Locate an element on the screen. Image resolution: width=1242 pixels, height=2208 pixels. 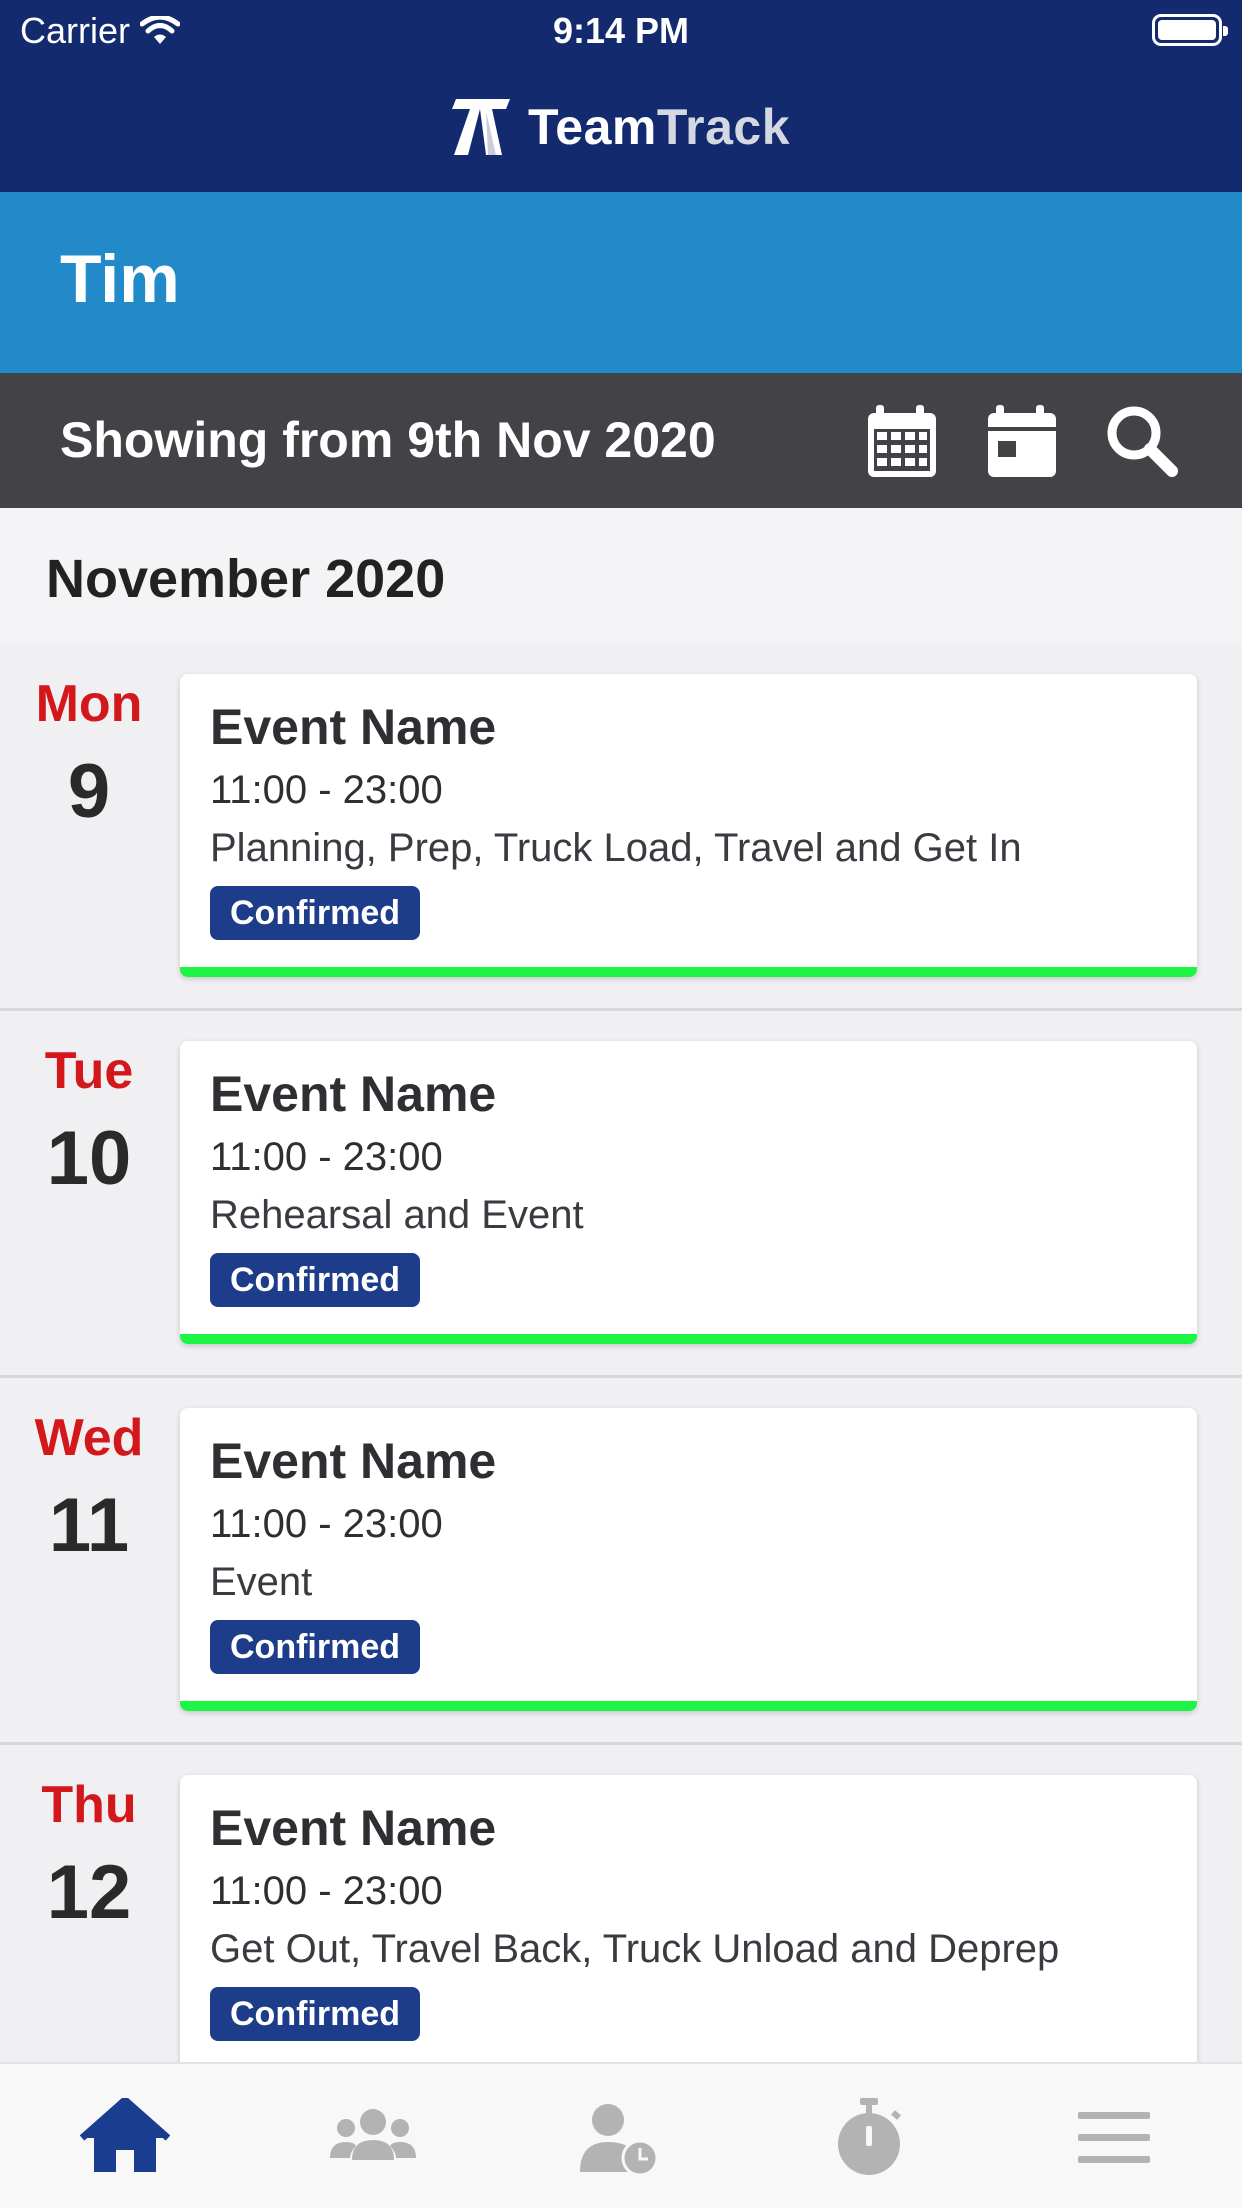
brand-name: TeamTrack is located at coordinates (659, 127).